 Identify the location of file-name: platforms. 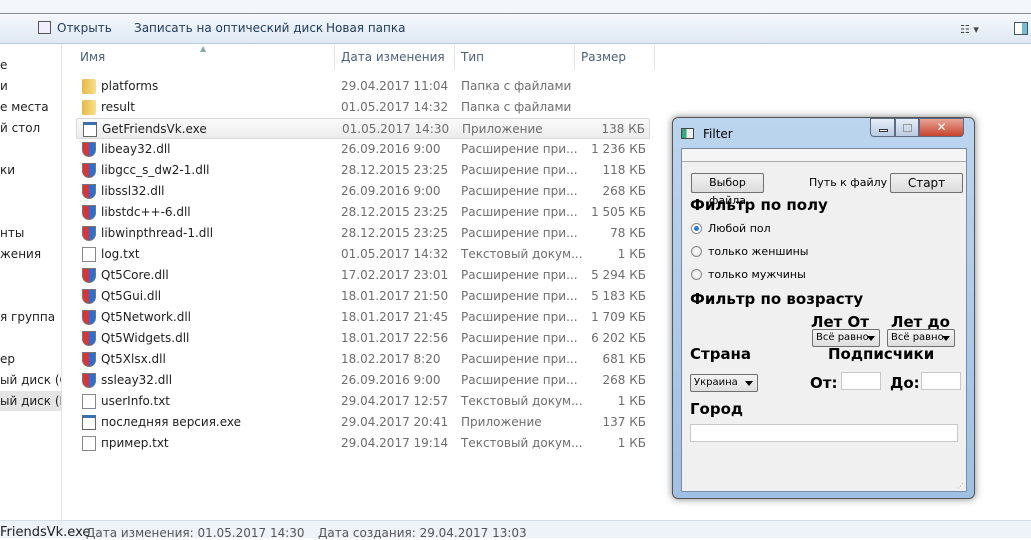
(130, 86).